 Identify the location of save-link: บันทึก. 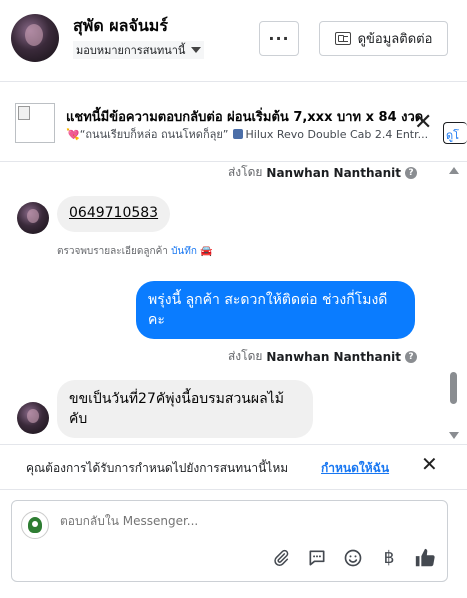
(184, 251).